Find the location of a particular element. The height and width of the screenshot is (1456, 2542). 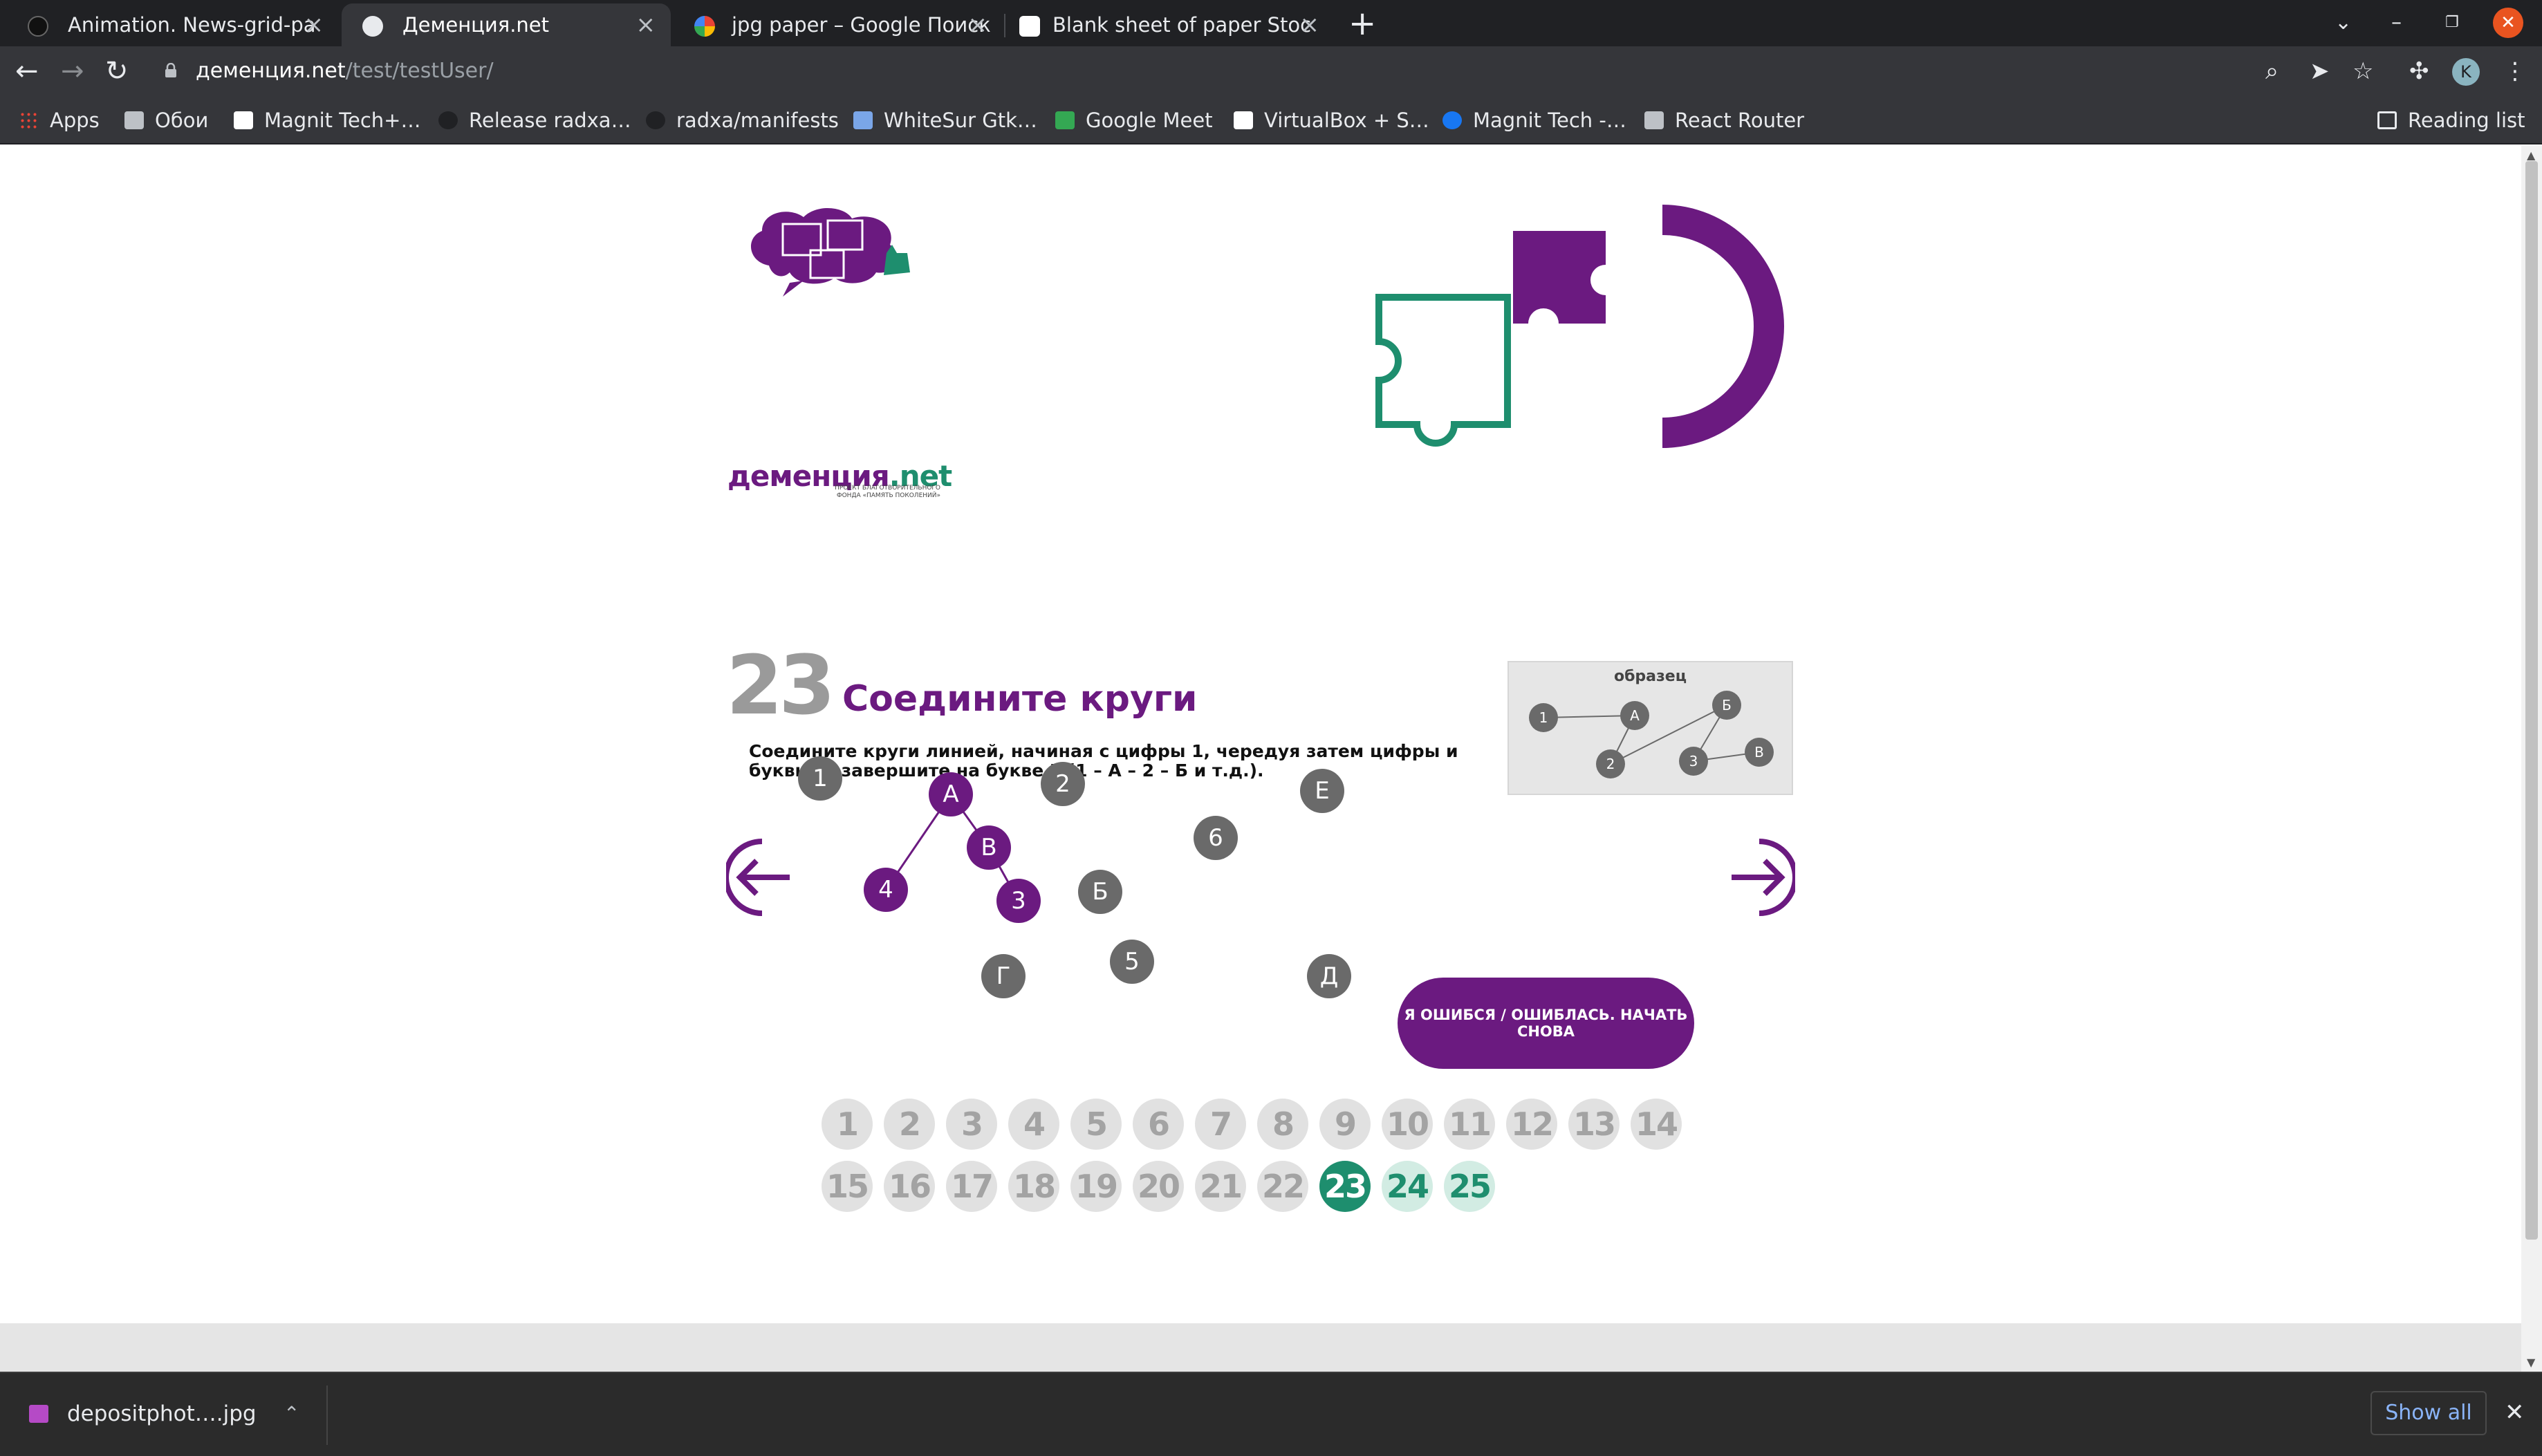

tab-google-search: jpg paper – Google Поиск × is located at coordinates (838, 24).